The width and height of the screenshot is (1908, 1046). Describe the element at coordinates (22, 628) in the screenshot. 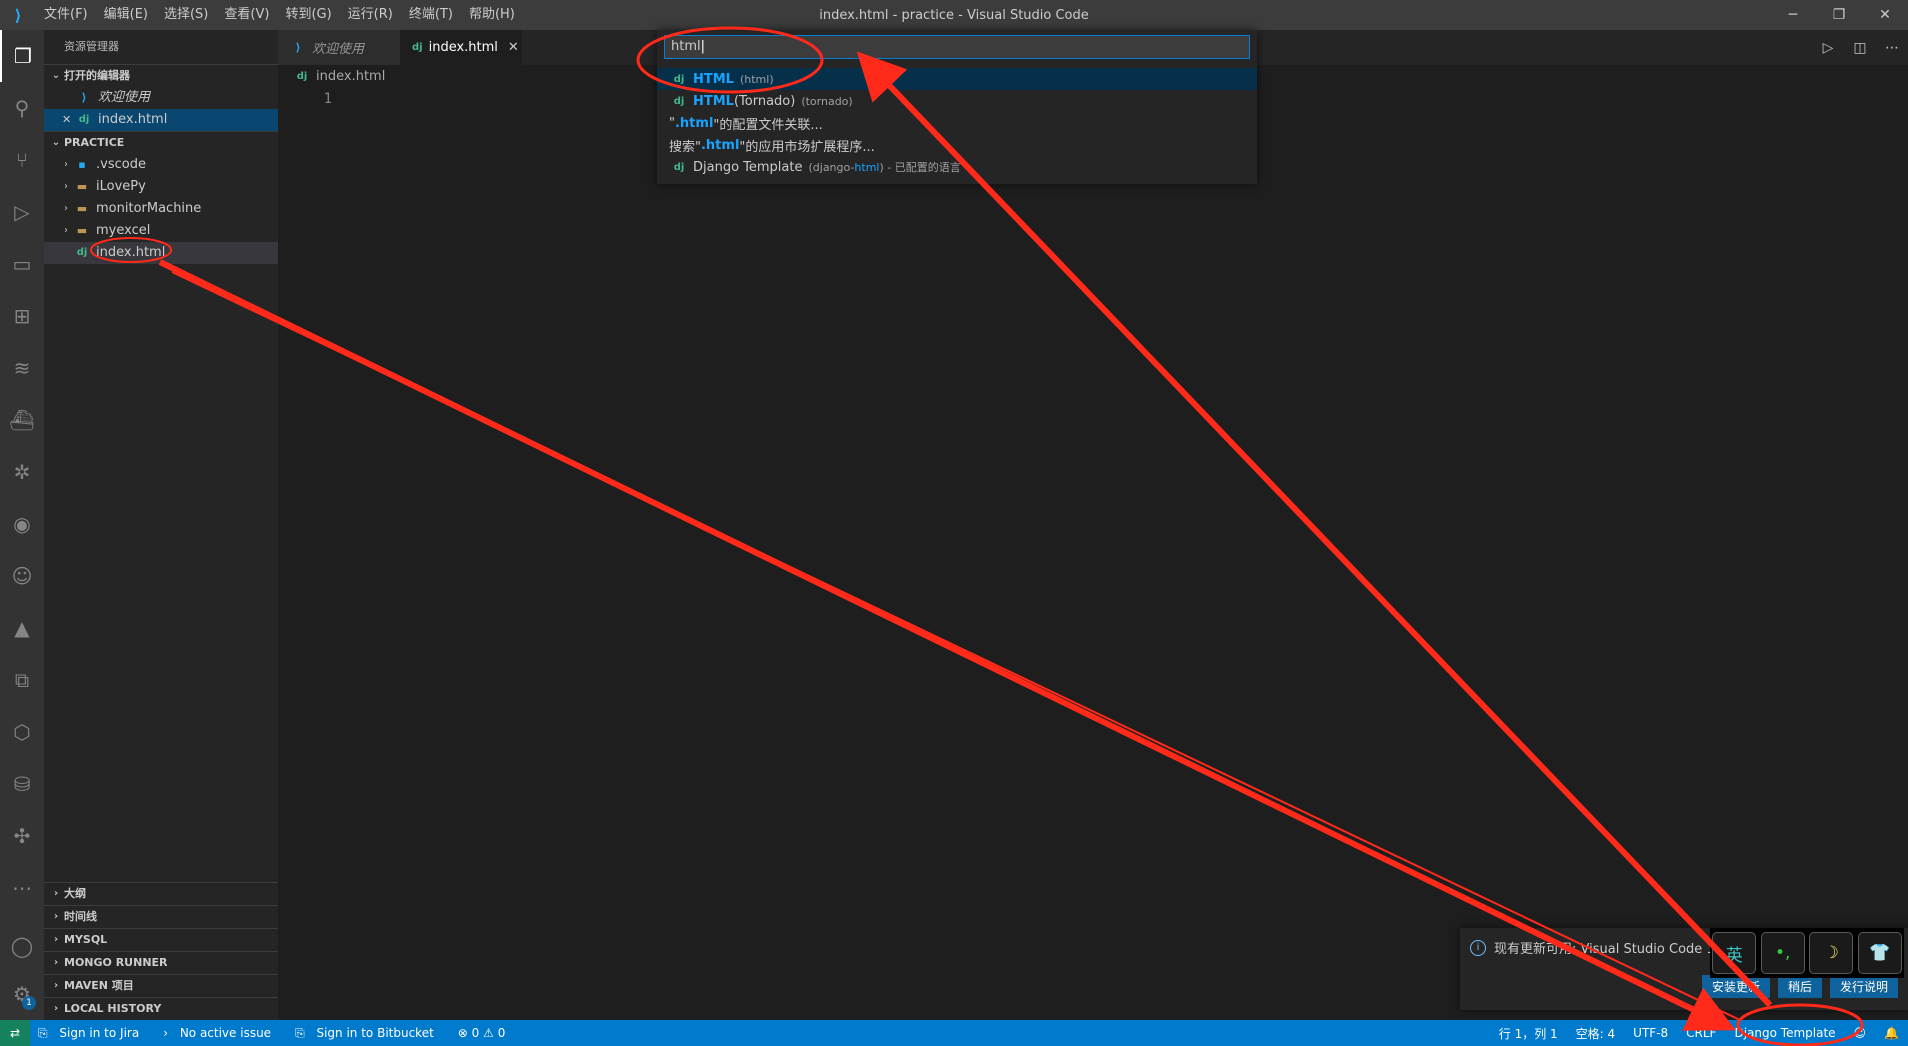

I see `azure-icon: ▲` at that location.